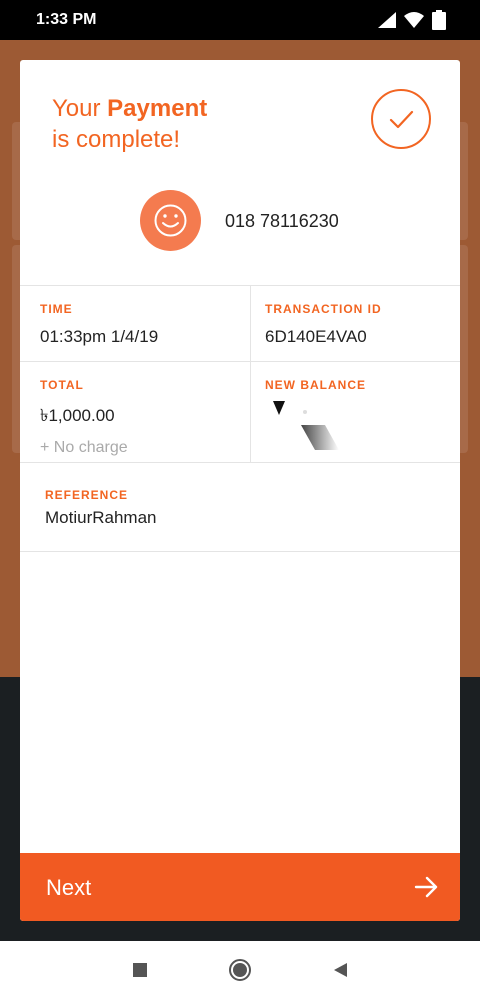 This screenshot has width=480, height=999. I want to click on heading-line2: is complete!, so click(116, 139).